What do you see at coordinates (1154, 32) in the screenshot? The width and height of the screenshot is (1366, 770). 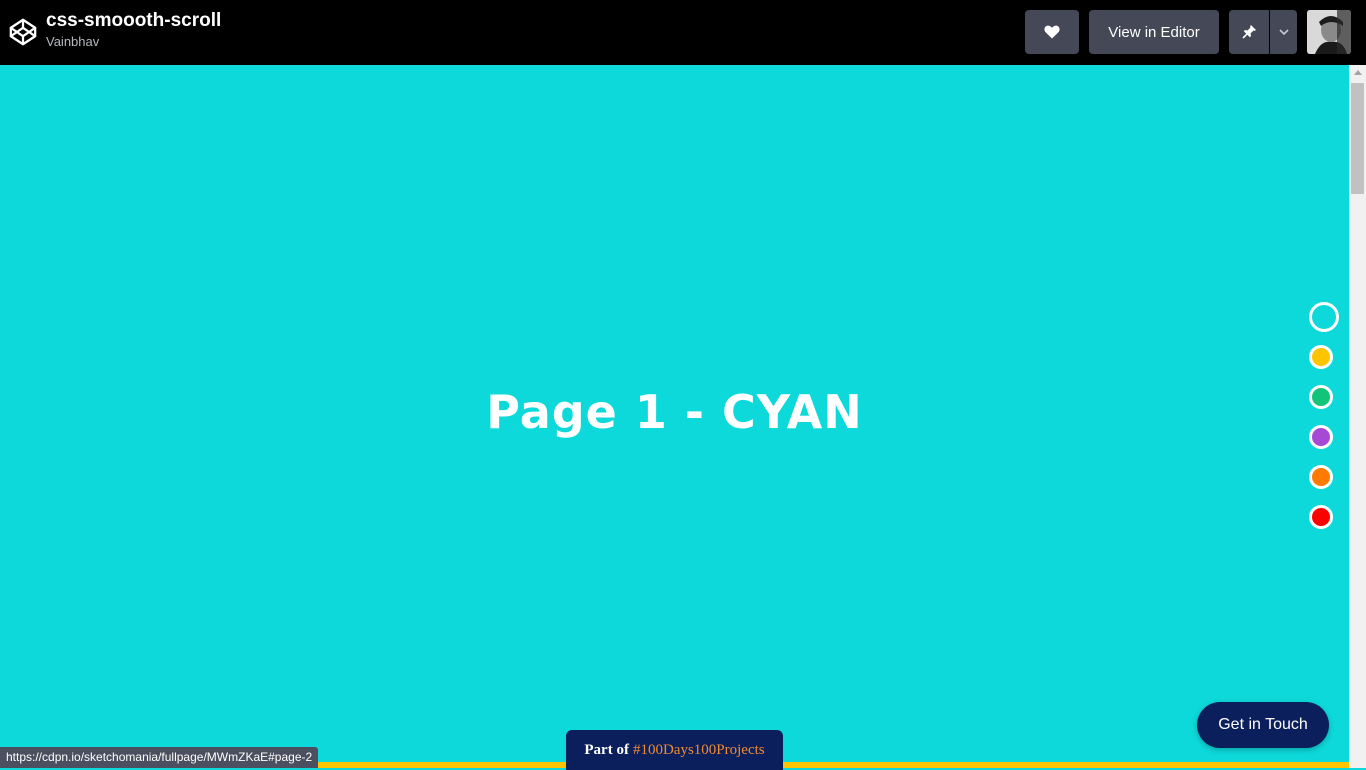 I see `view-in-editor-button: View in Editor` at bounding box center [1154, 32].